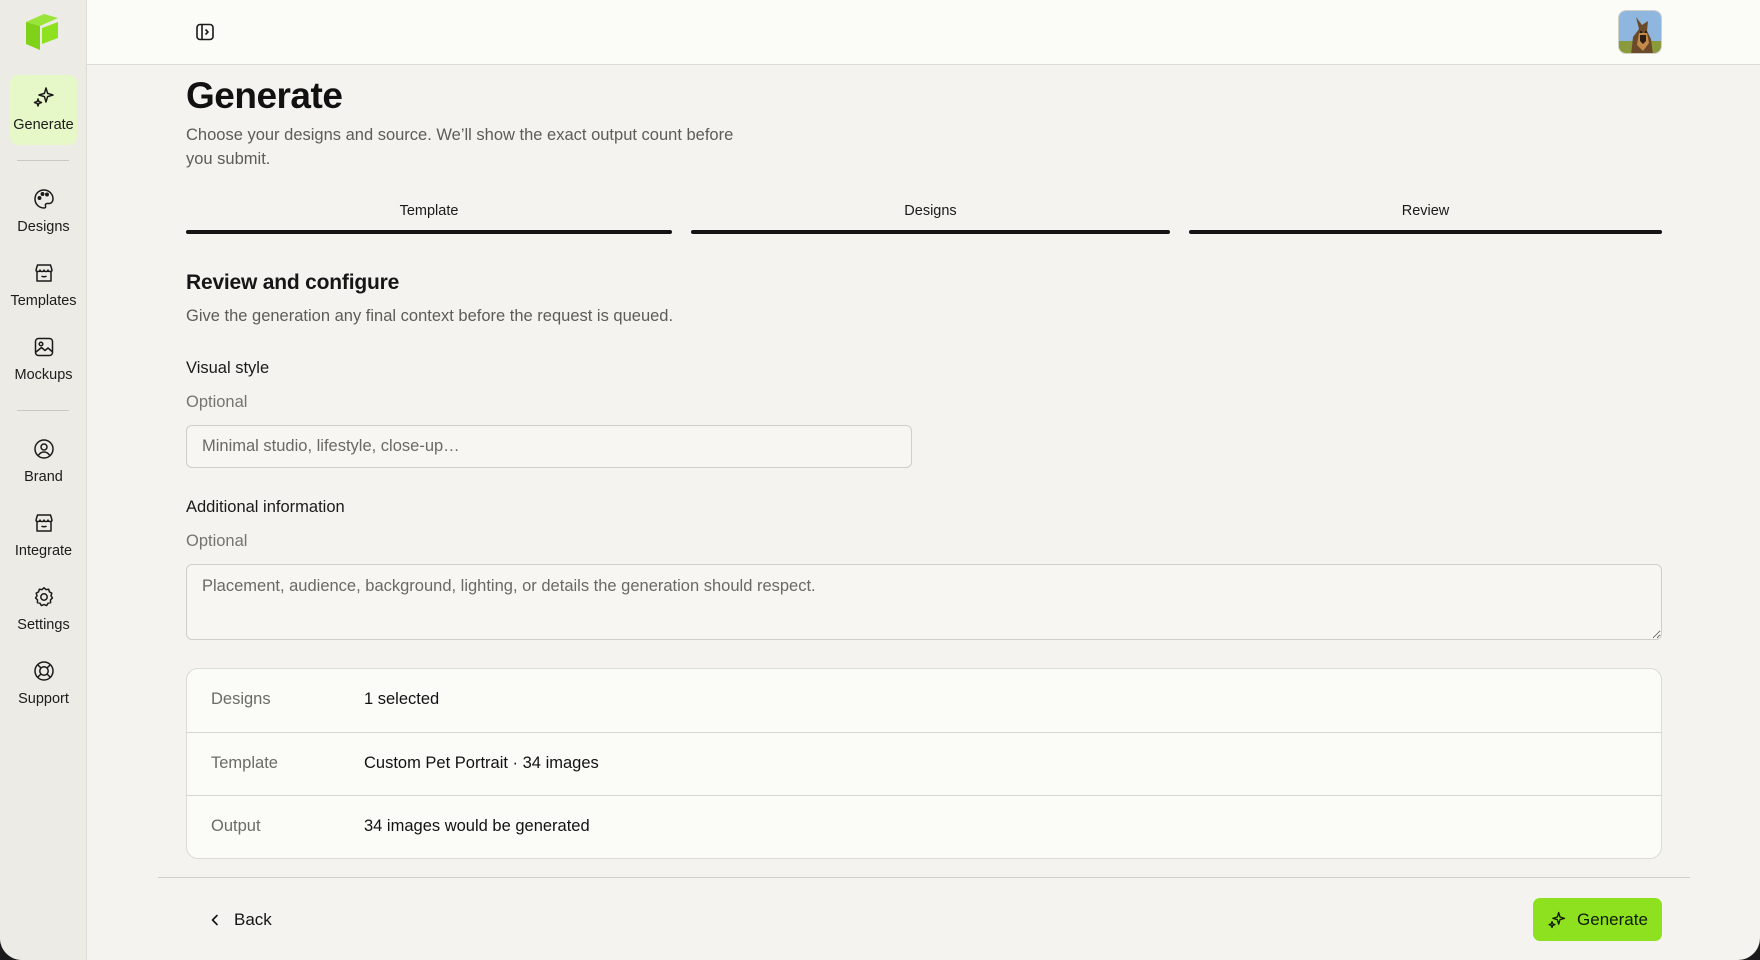 The height and width of the screenshot is (960, 1760). What do you see at coordinates (43, 286) in the screenshot?
I see `sidebar-item-templates: Templates` at bounding box center [43, 286].